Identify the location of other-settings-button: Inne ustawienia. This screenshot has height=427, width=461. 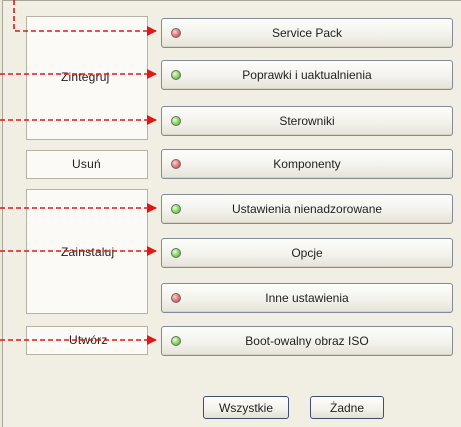
(307, 298).